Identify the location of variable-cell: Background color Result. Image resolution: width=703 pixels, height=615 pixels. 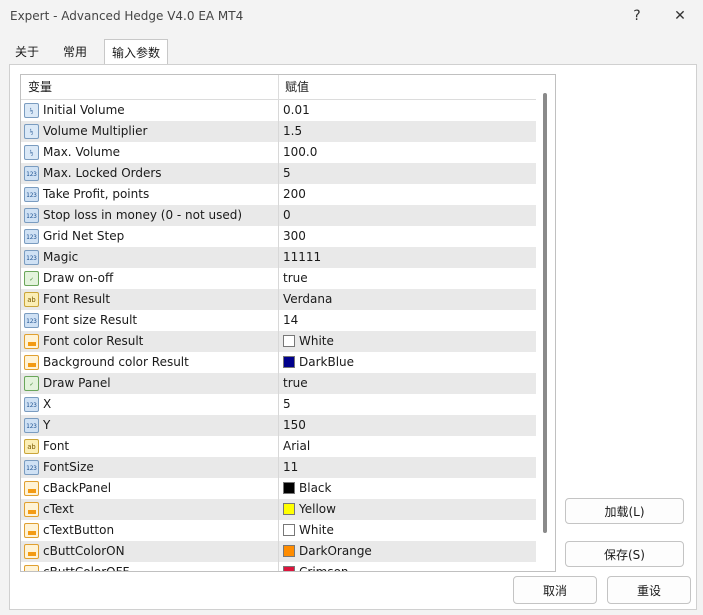
(150, 362).